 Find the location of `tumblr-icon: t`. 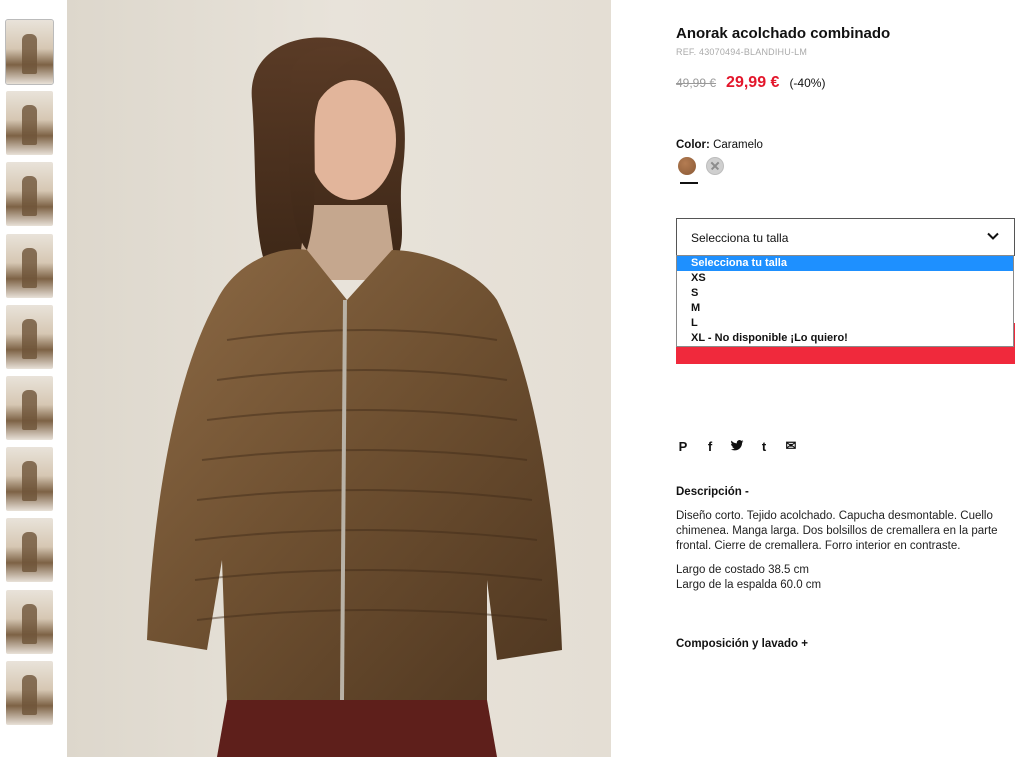

tumblr-icon: t is located at coordinates (764, 446).